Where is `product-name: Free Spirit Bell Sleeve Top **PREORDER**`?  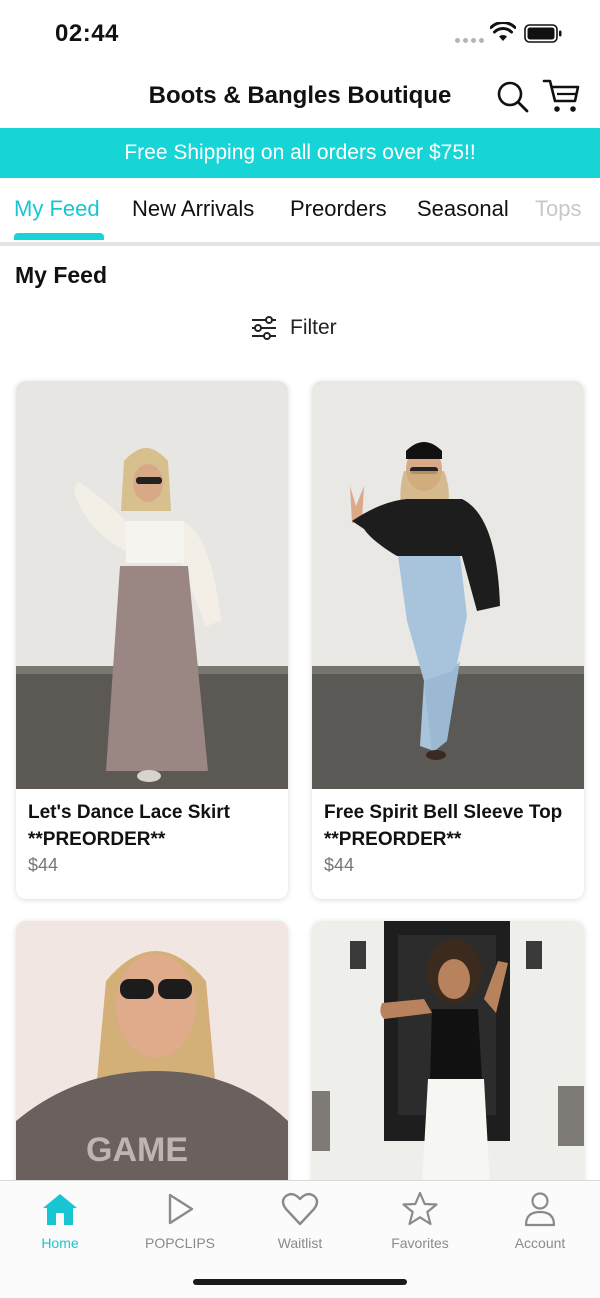
product-name: Free Spirit Bell Sleeve Top **PREORDER** is located at coordinates (451, 826).